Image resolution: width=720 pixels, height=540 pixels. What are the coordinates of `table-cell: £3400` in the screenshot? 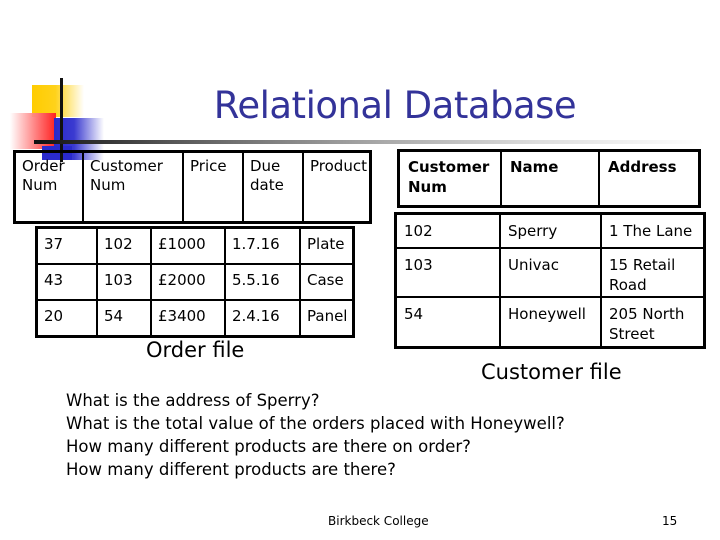 It's located at (188, 318).